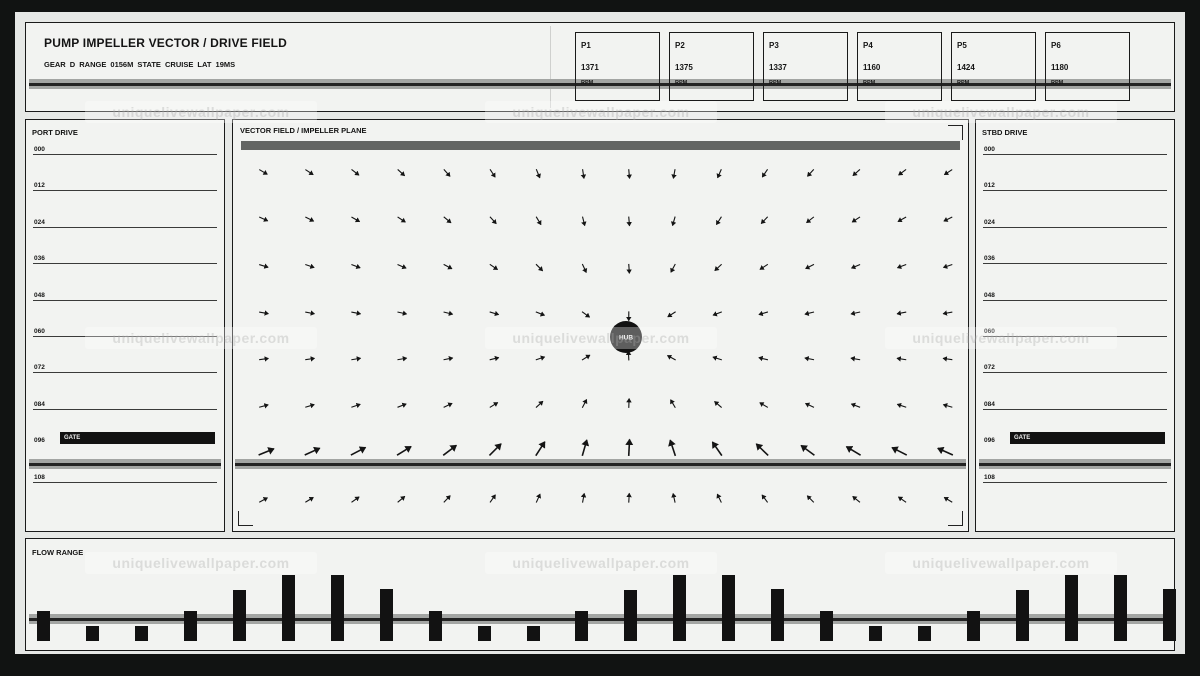 The height and width of the screenshot is (676, 1200). What do you see at coordinates (125, 237) in the screenshot?
I see `scale-row: 024` at bounding box center [125, 237].